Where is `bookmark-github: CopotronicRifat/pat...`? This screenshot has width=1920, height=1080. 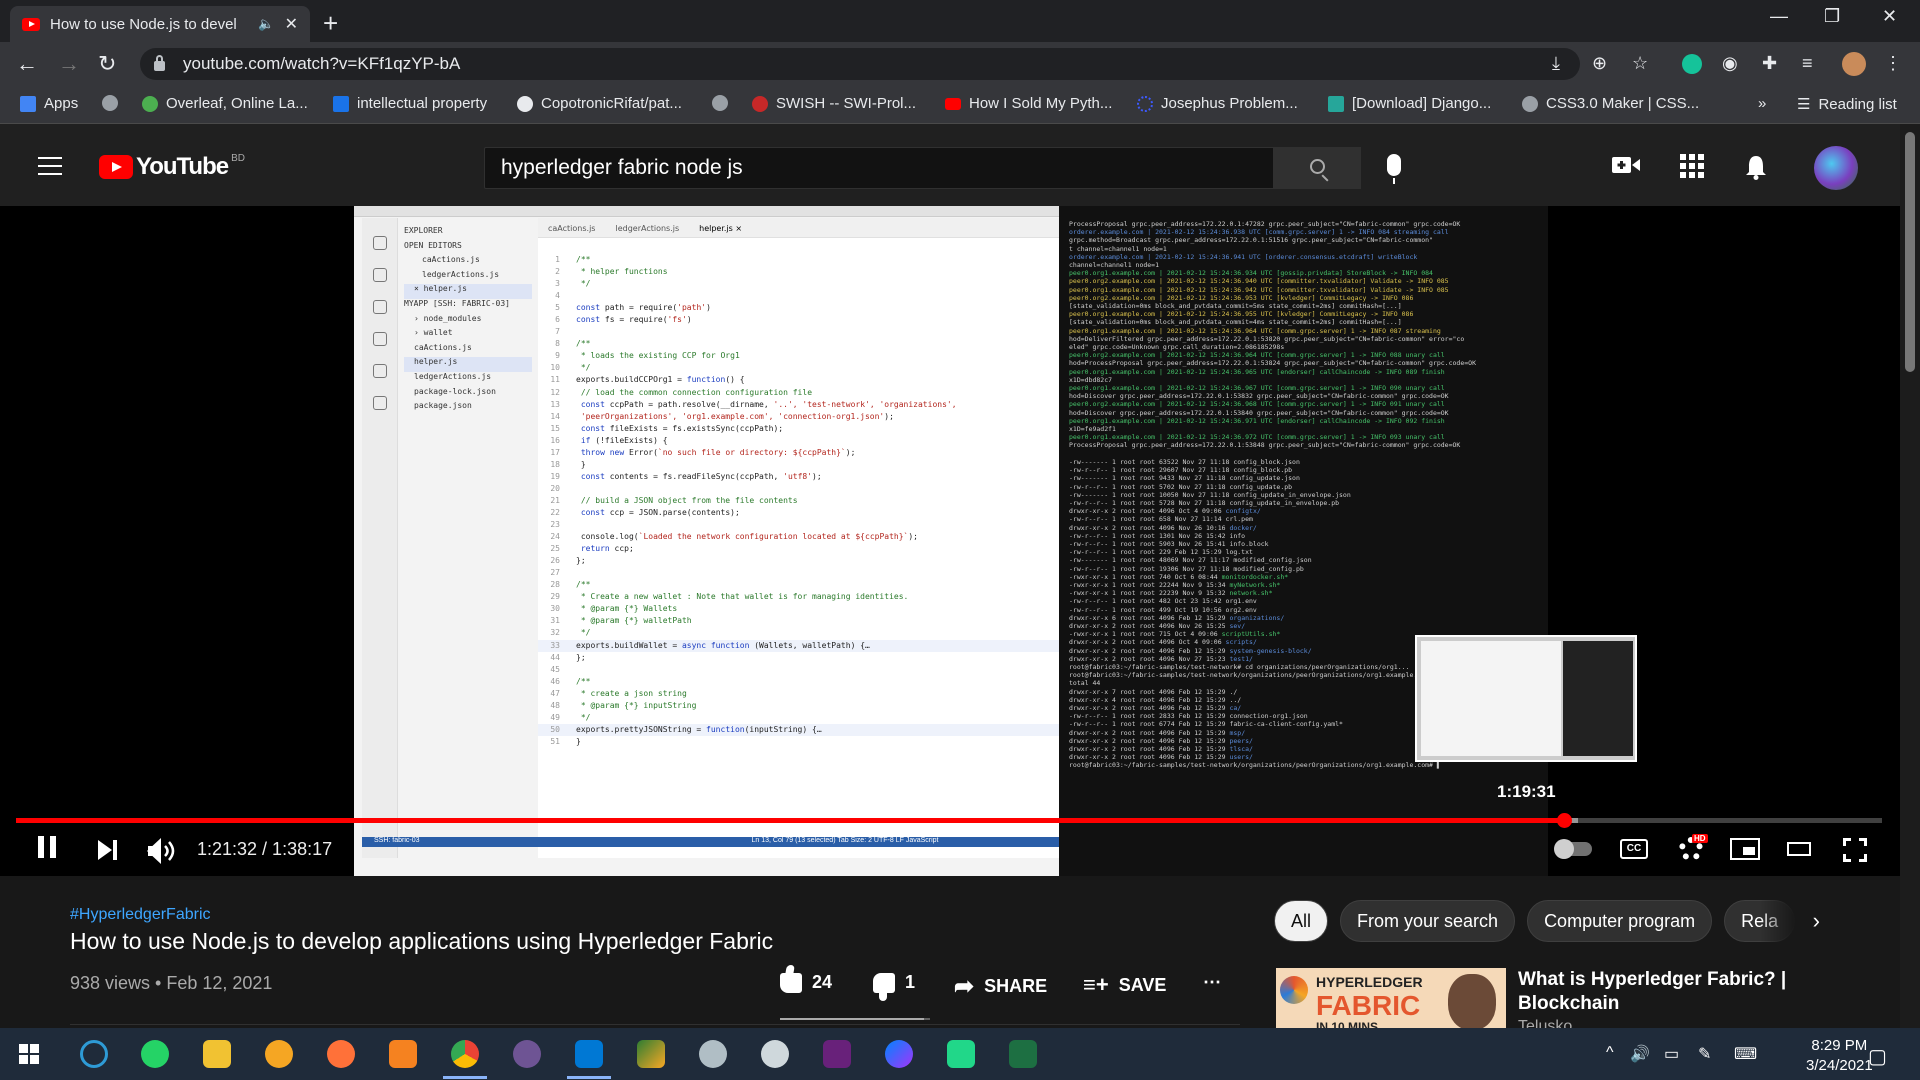
bookmark-github: CopotronicRifat/pat... is located at coordinates (599, 103).